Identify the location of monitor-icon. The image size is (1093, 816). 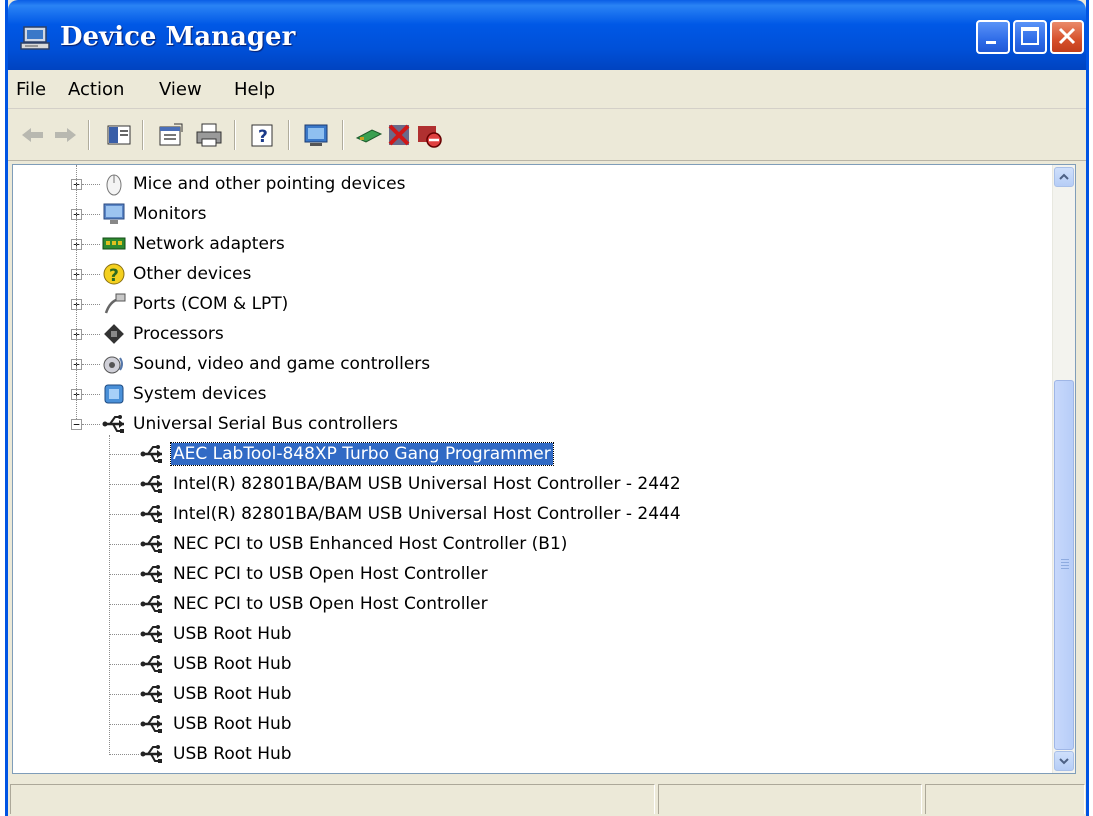
(114, 213).